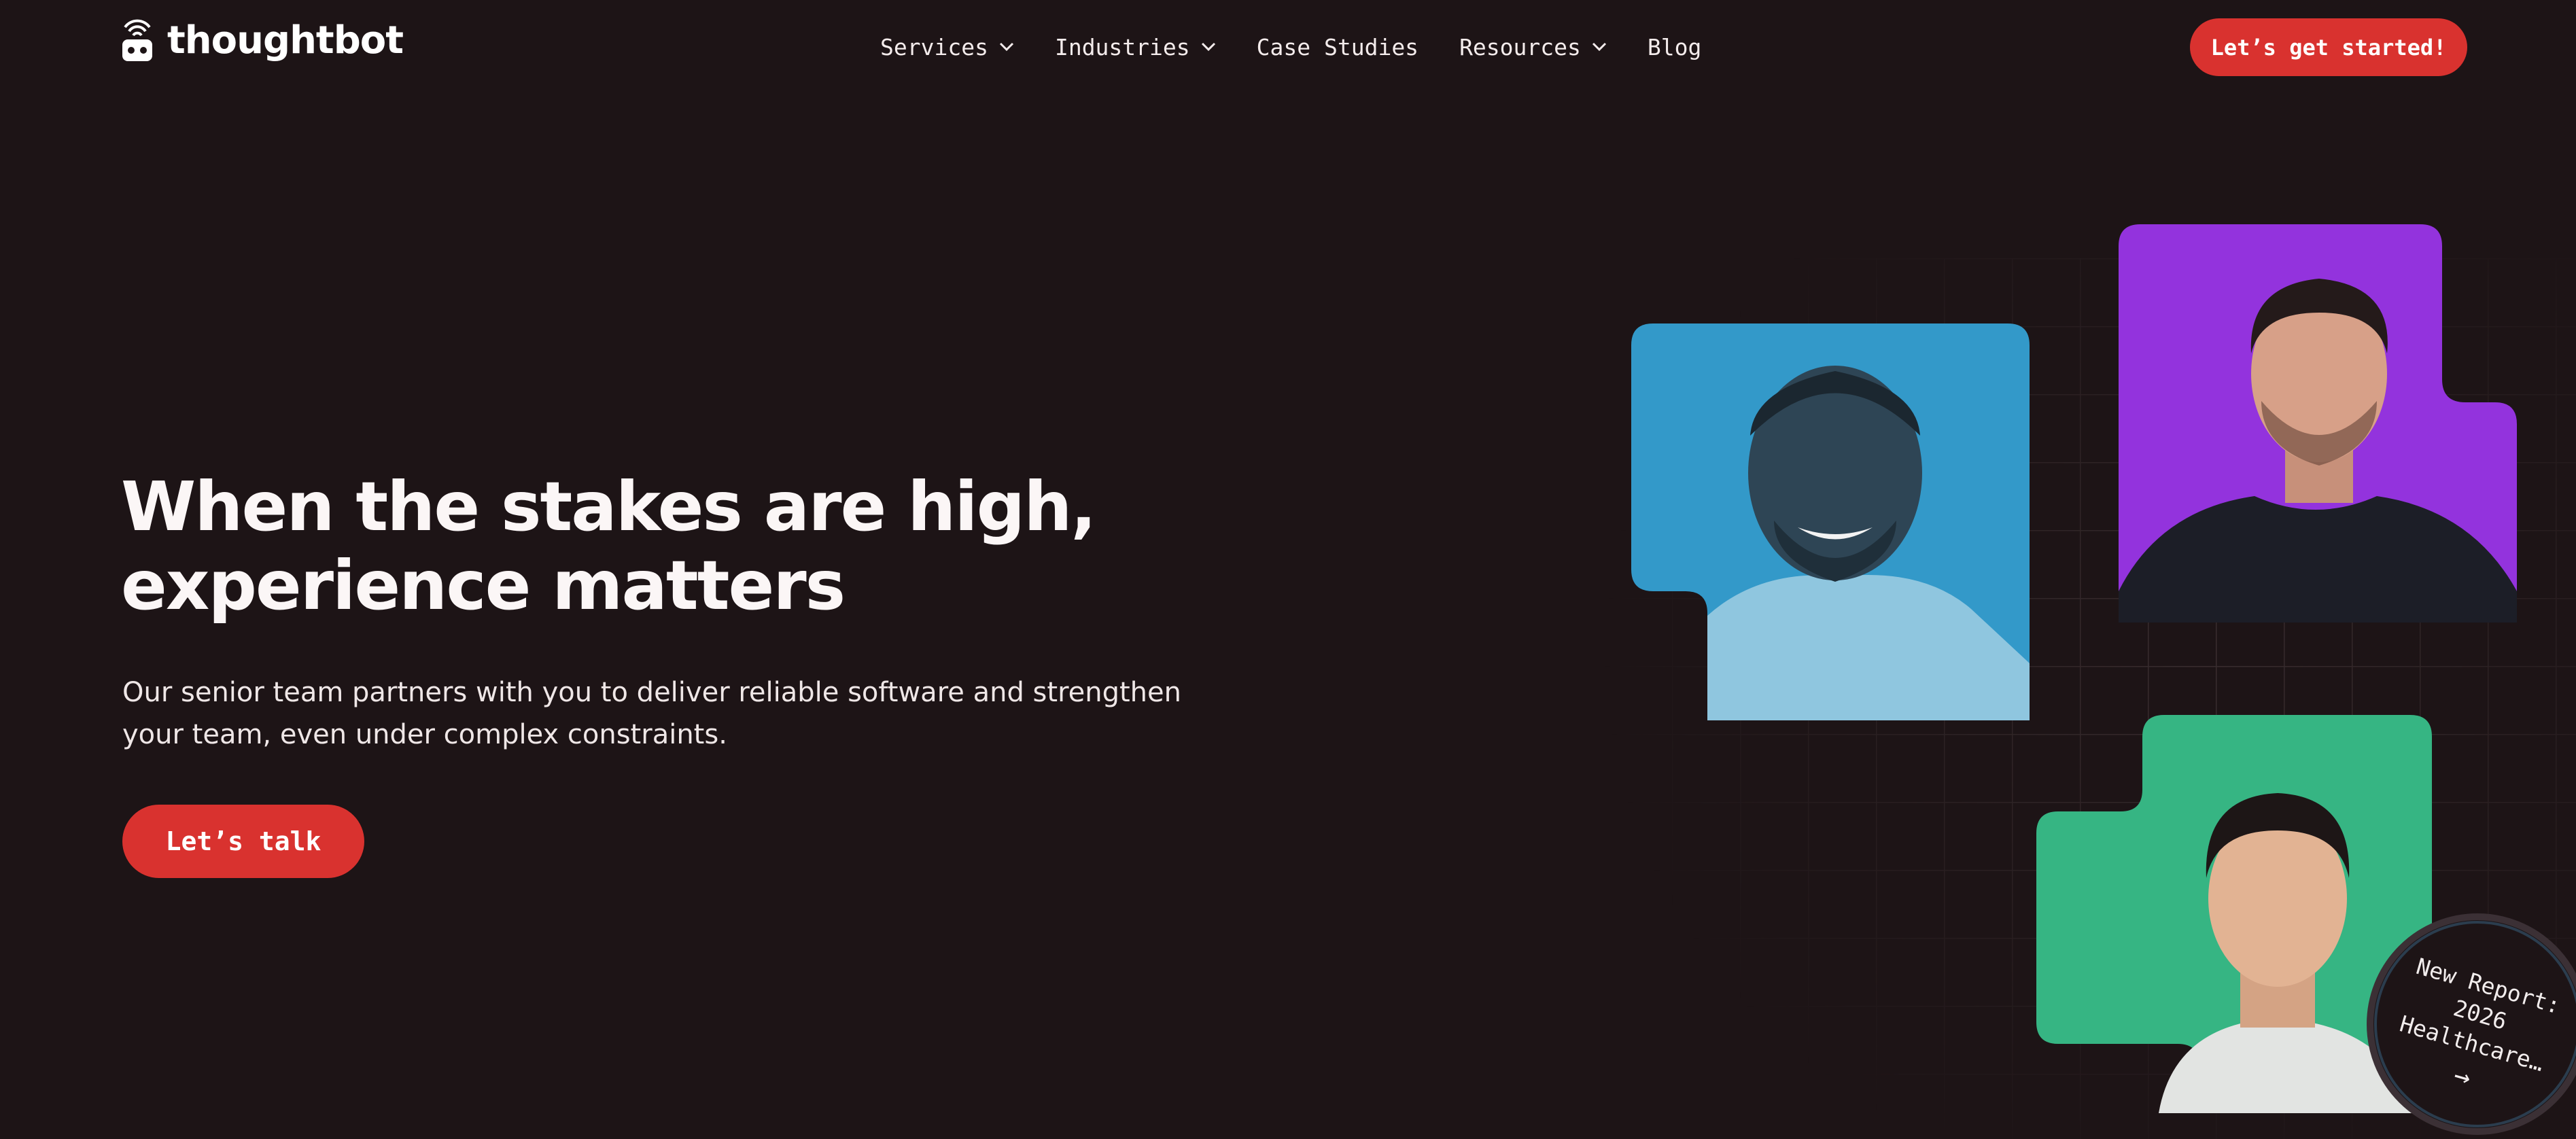  I want to click on thoughtbot-logo-icon, so click(137, 40).